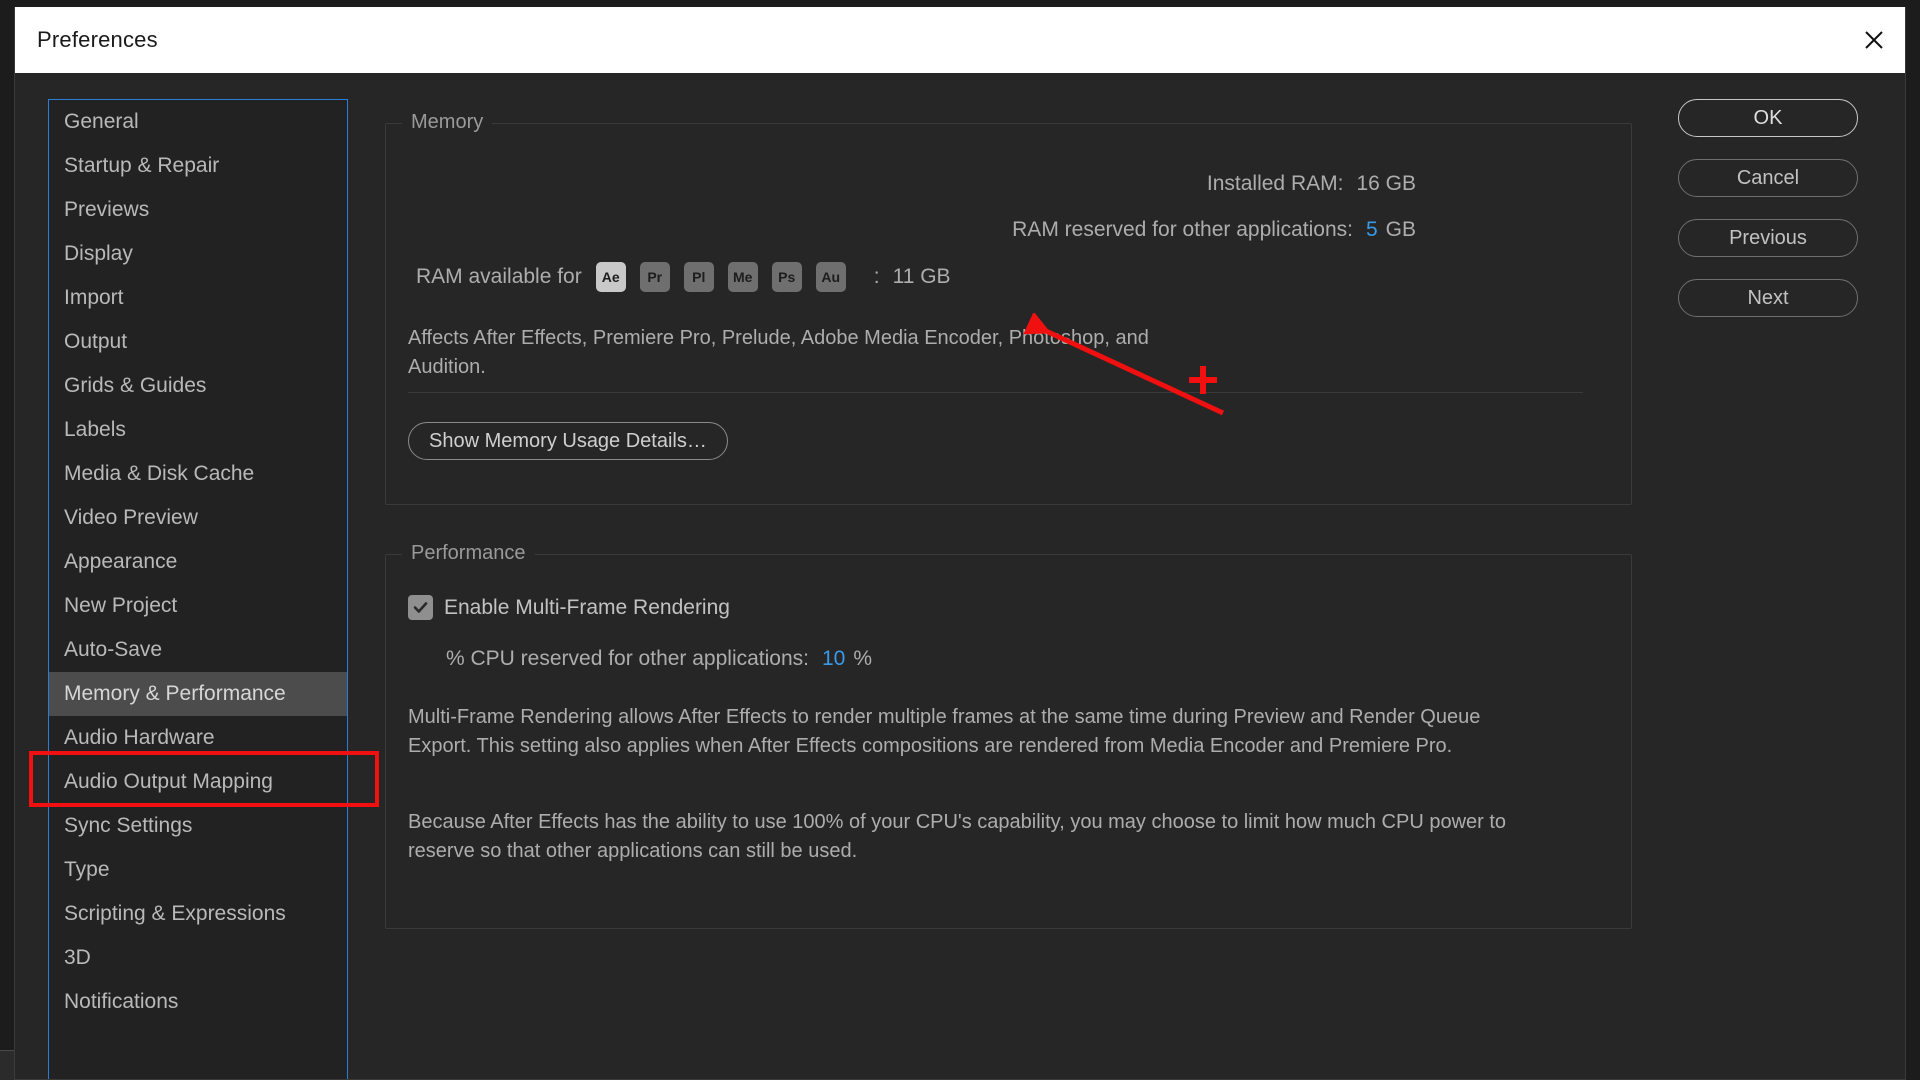 This screenshot has width=1920, height=1080. What do you see at coordinates (121, 1001) in the screenshot?
I see `sidebar-item-label: Notifications` at bounding box center [121, 1001].